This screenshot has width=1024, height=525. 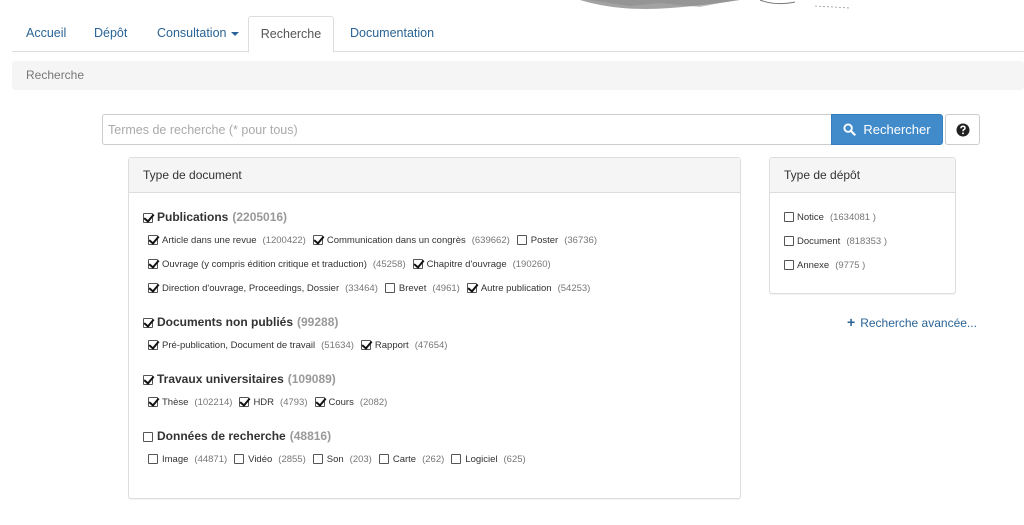 I want to click on doc-subtype-count: (625), so click(x=514, y=459).